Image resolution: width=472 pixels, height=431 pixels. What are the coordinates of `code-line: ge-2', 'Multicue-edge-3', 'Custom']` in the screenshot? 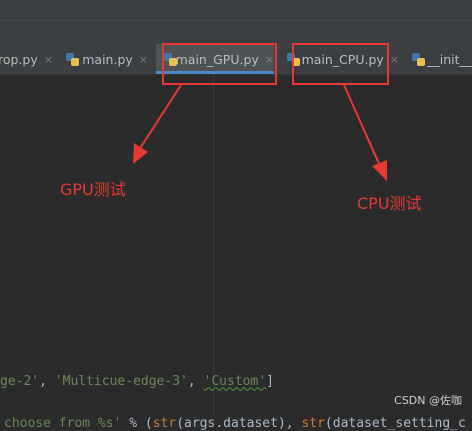 It's located at (137, 374).